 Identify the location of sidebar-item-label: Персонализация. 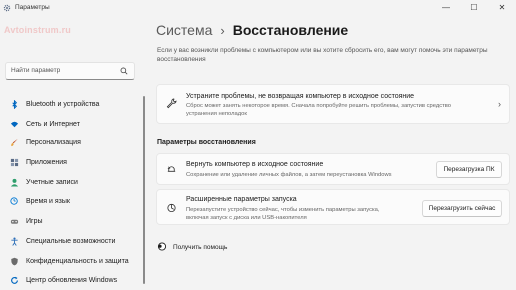
(53, 142).